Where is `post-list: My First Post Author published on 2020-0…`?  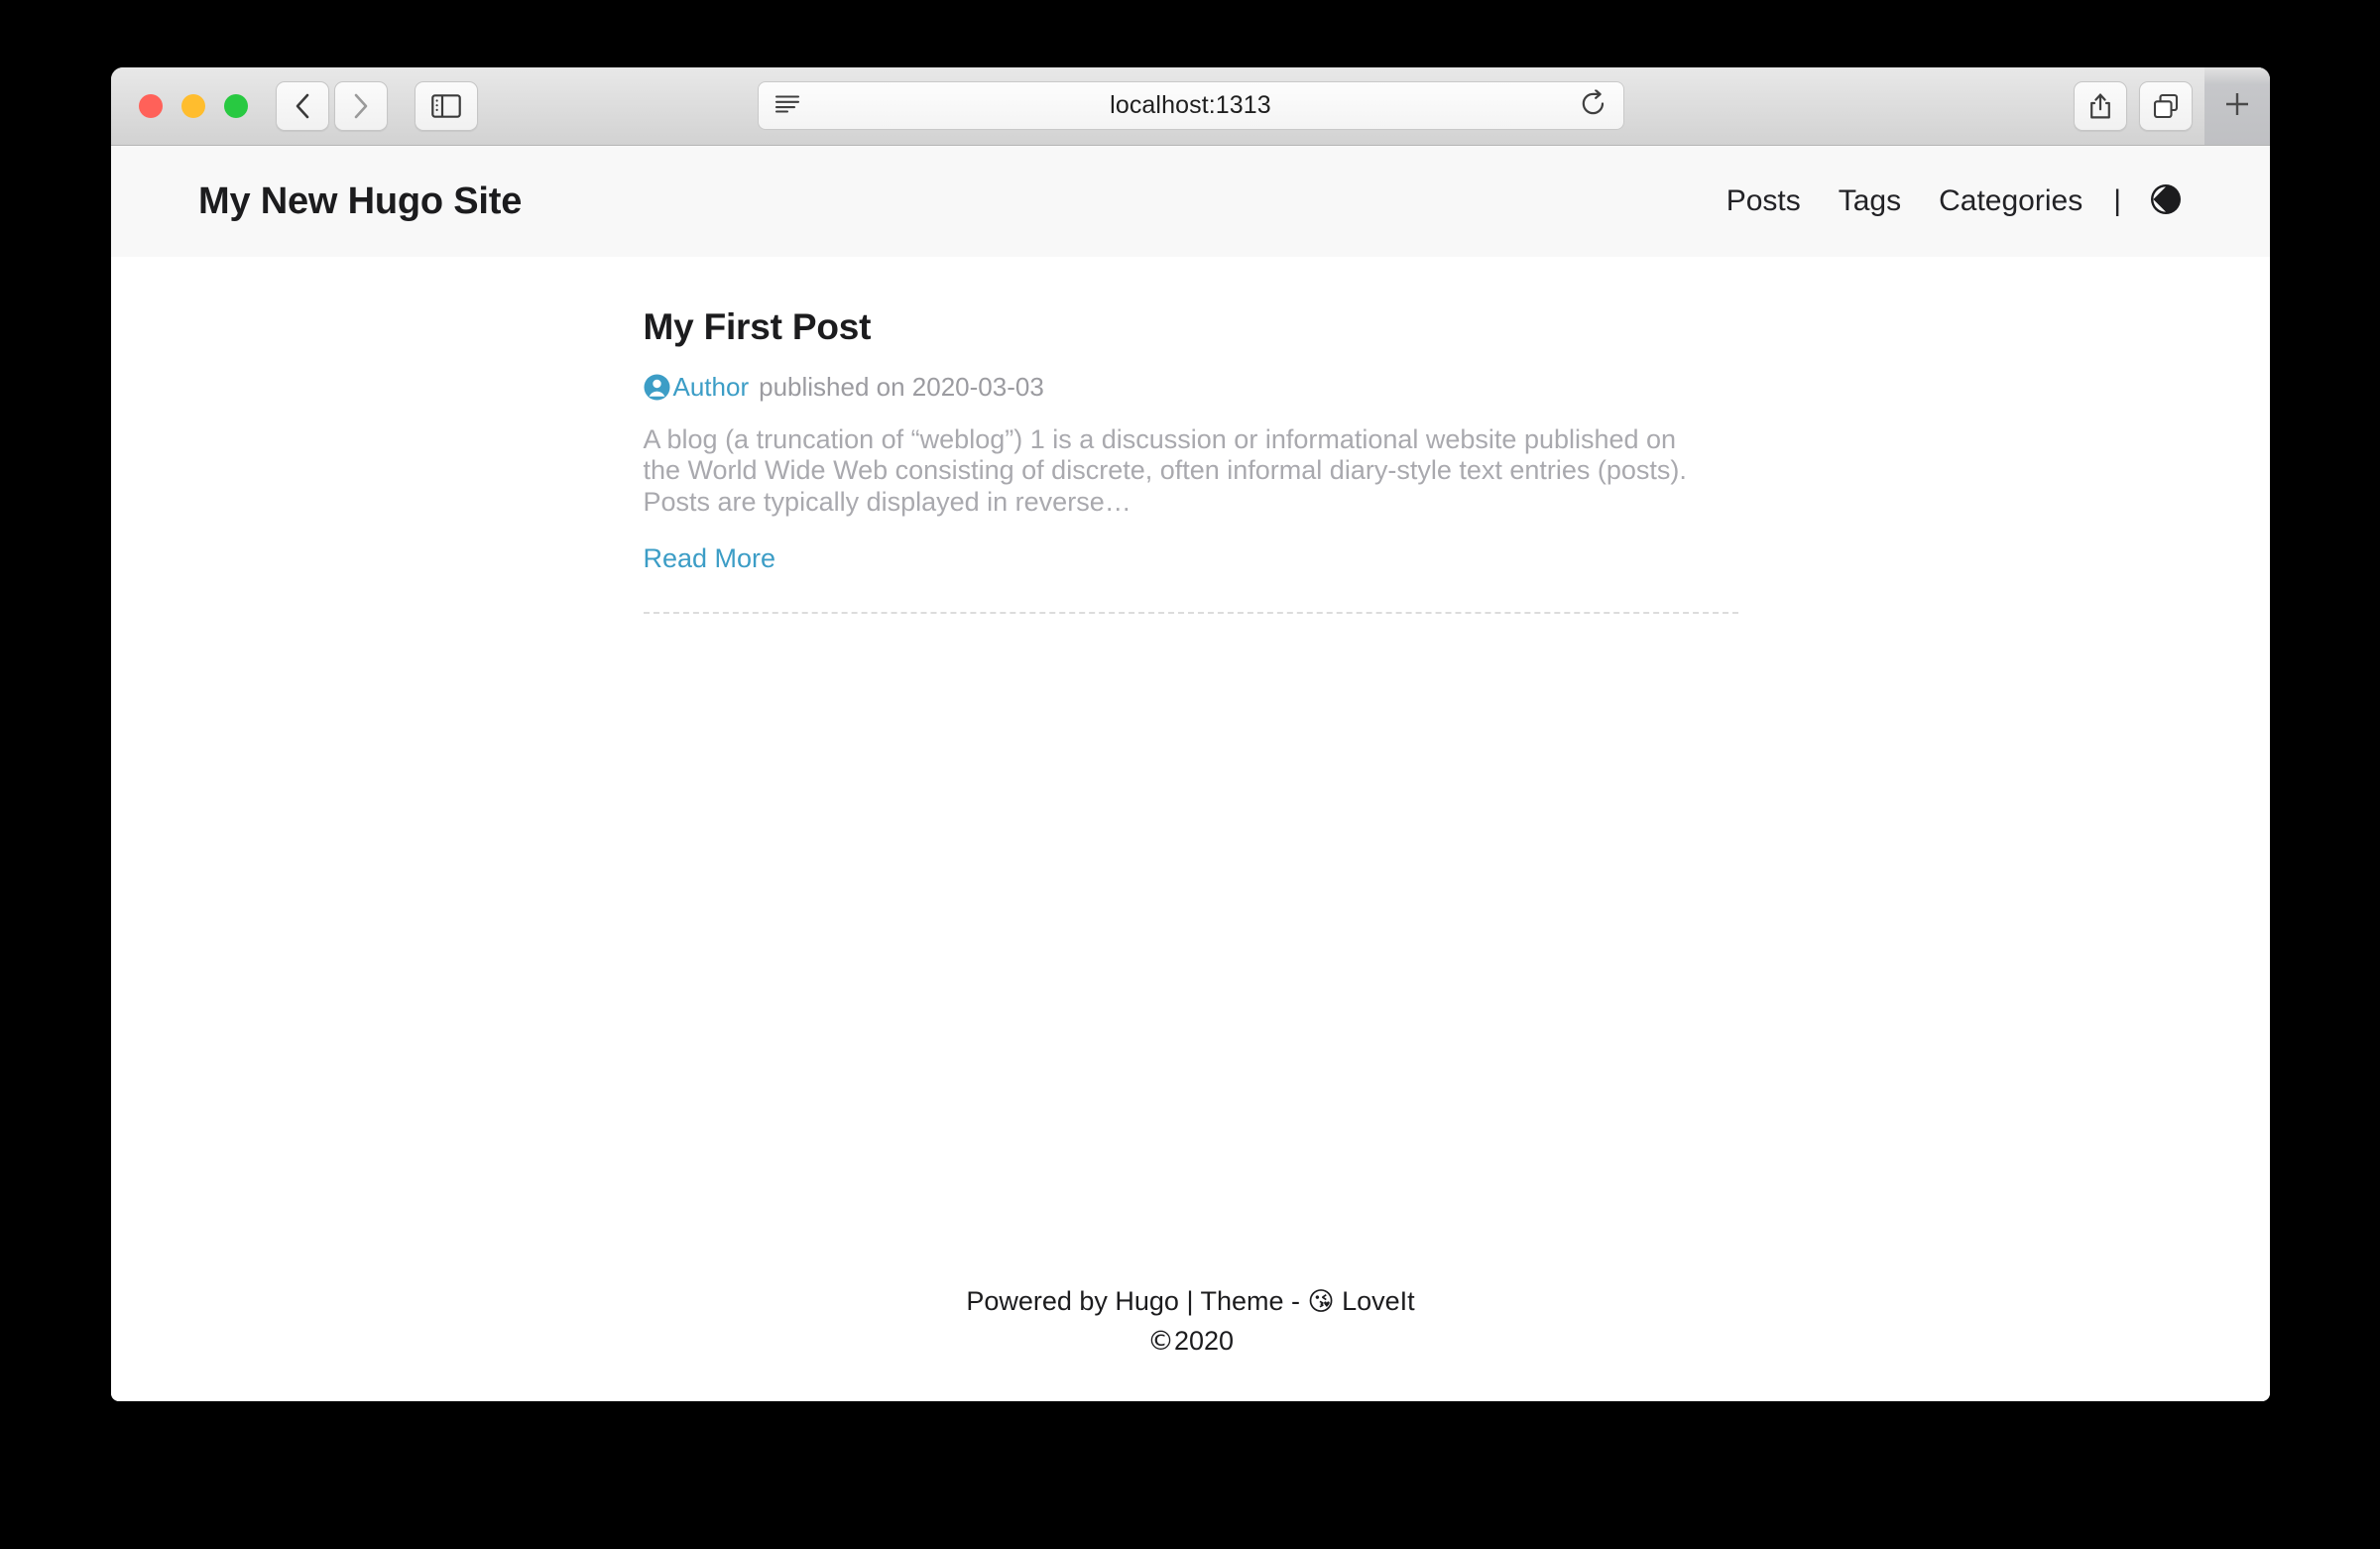 post-list: My First Post Author published on 2020-0… is located at coordinates (1190, 435).